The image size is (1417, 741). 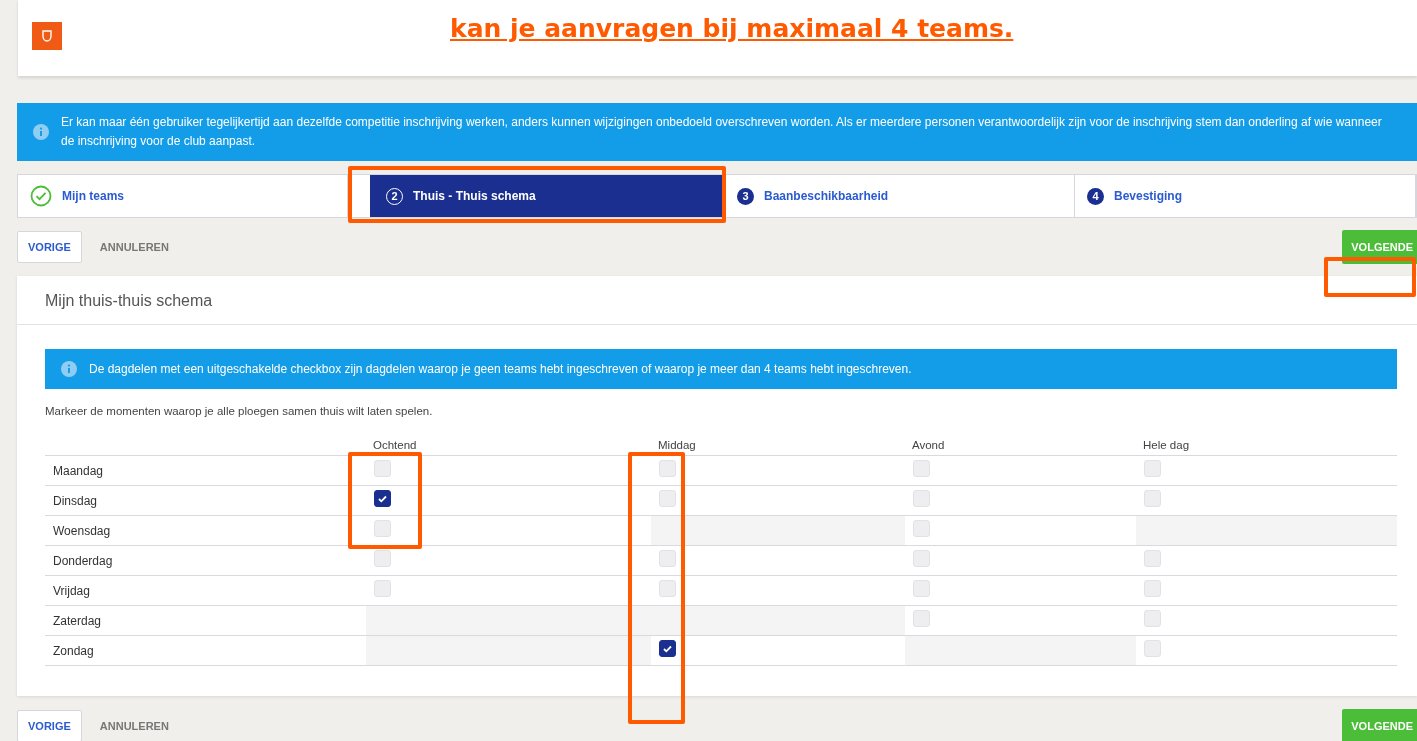 What do you see at coordinates (722, 132) in the screenshot?
I see `notice-text: Er kan maar één gebruiker tegelijkertijd aan dezelfde competitie inschrijving werken, anders kunnen wijzigingen onbedoeld overschreven worden. Als er meerdere personen verantwoordelijk zijn voor de inschrijving stem dan onderling af wie wanneer de inschrijving voor de club aanpast.` at bounding box center [722, 132].